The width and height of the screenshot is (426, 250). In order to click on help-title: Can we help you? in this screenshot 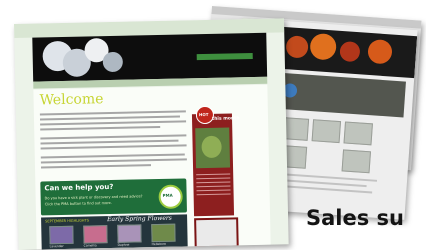, I will do `click(79, 187)`.